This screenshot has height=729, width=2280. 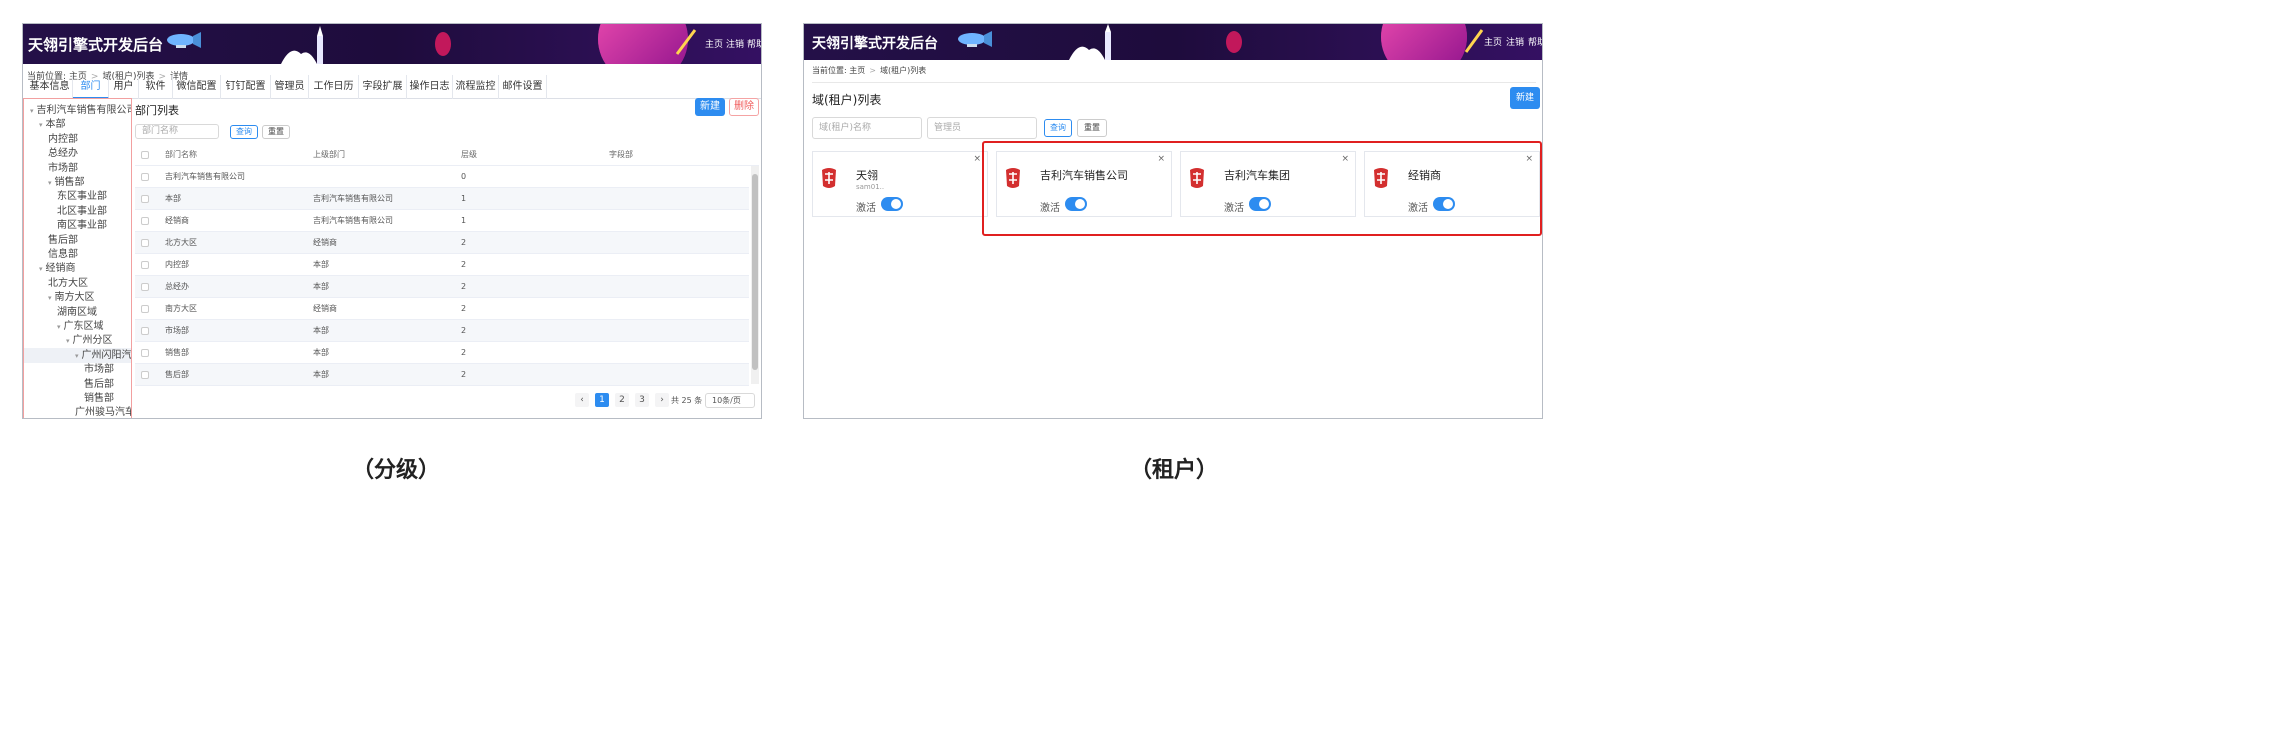 I want to click on airship-icon, so click(x=184, y=40).